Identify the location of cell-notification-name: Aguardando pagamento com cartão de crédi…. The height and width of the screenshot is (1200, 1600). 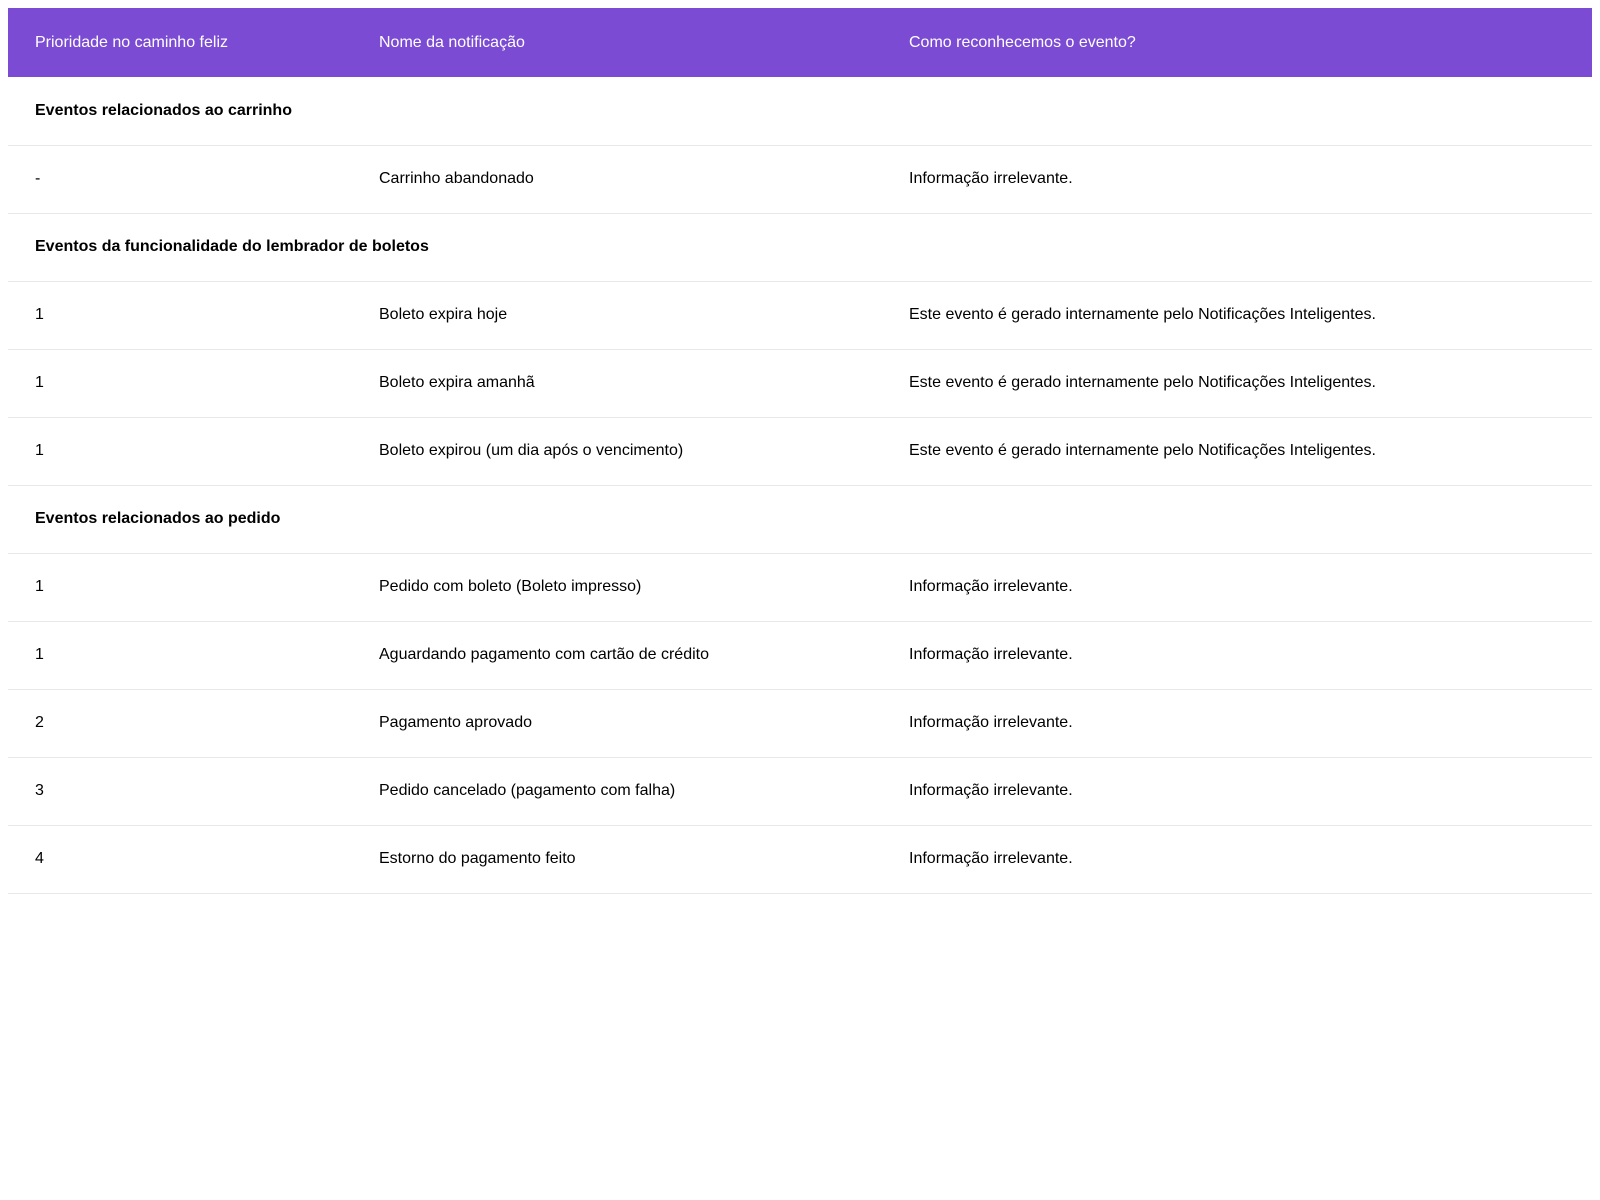
(544, 654).